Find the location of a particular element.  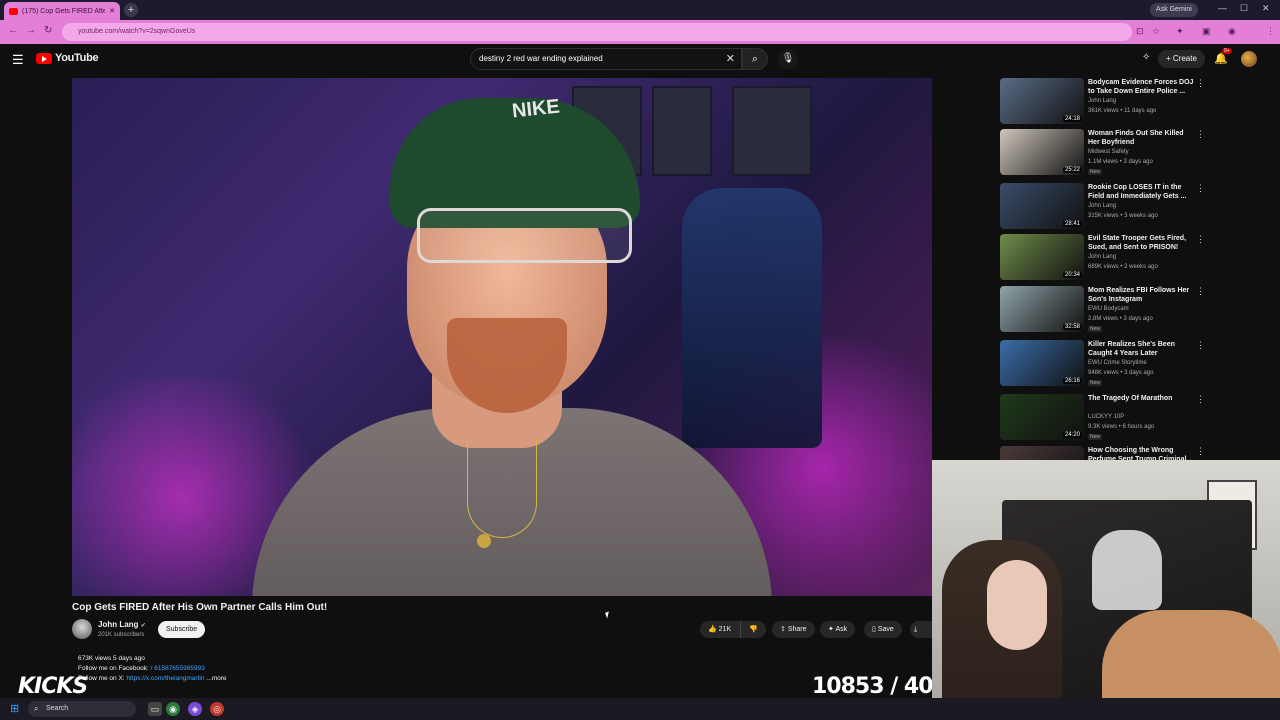

ask-label: Ask is located at coordinates (841, 629).